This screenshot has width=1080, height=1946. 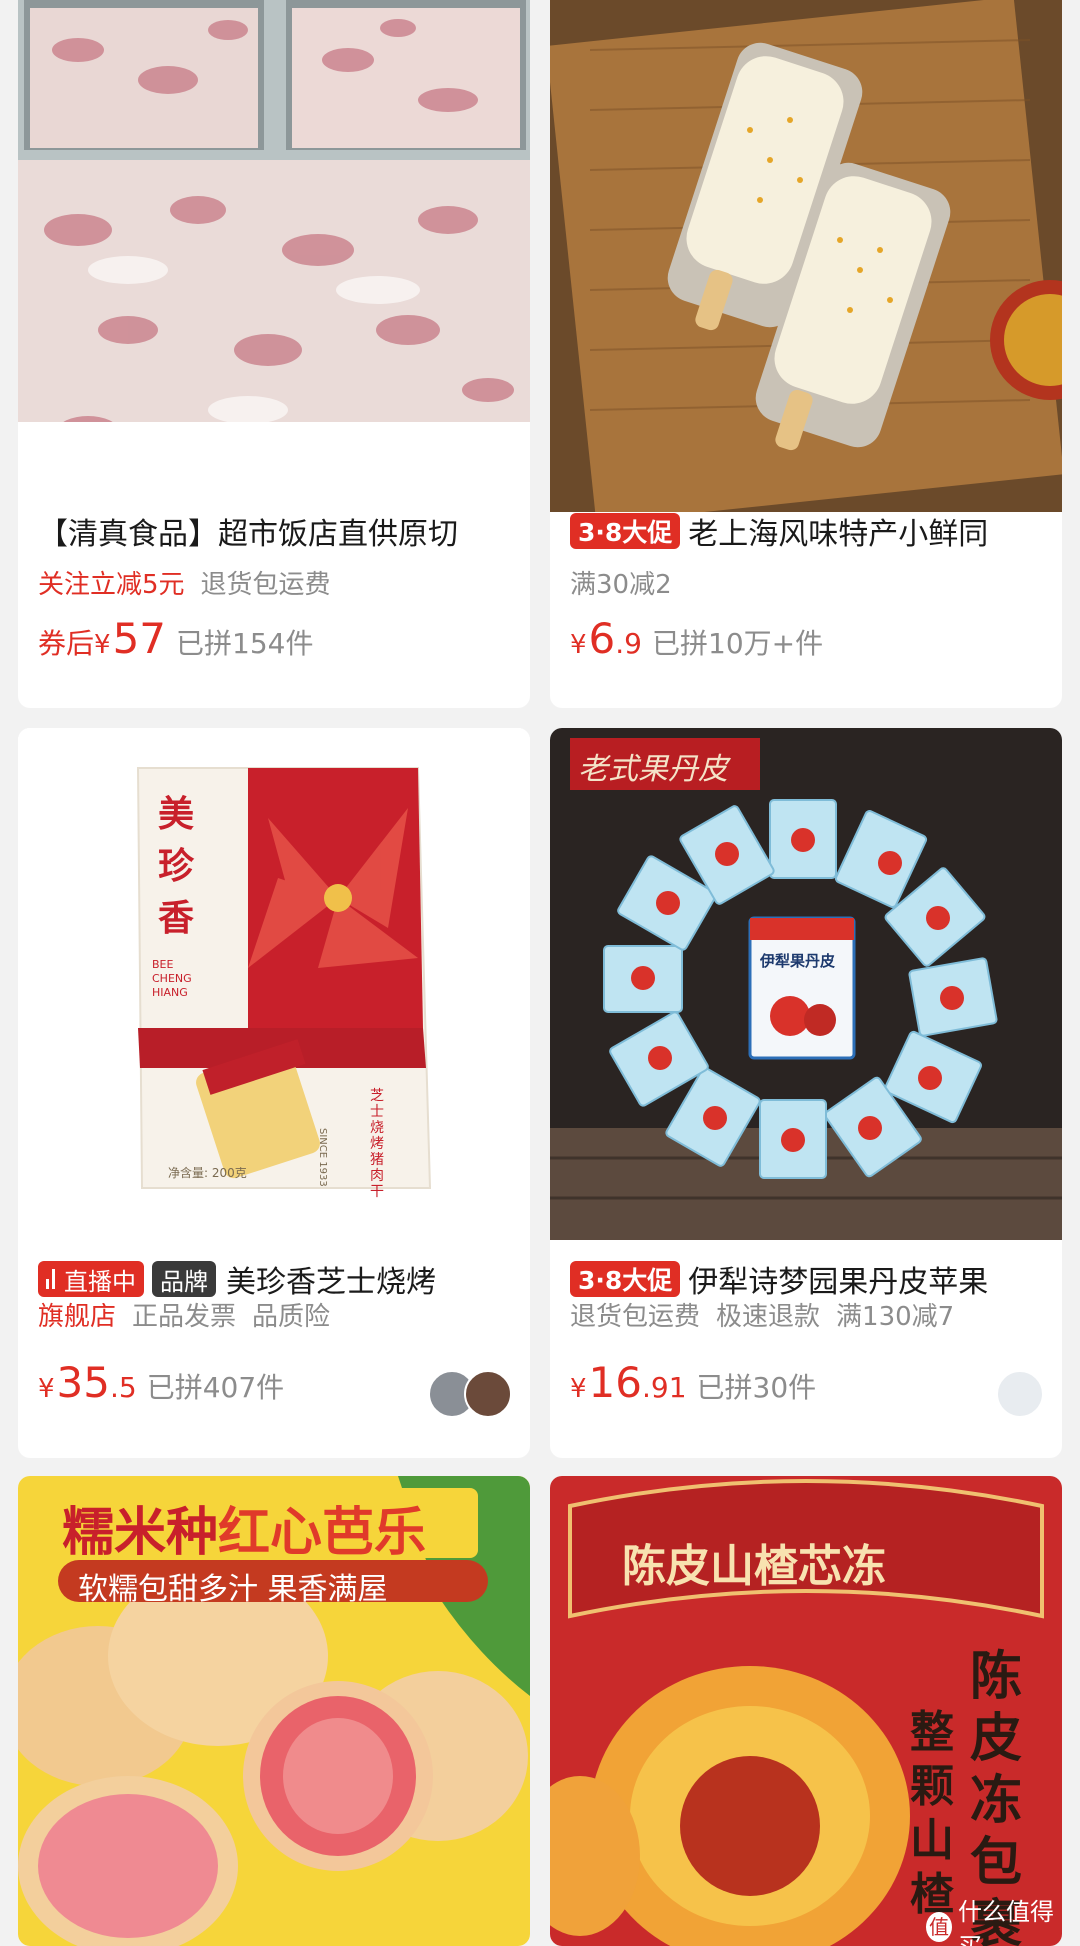 I want to click on live-badge: 直播中, so click(x=91, y=1279).